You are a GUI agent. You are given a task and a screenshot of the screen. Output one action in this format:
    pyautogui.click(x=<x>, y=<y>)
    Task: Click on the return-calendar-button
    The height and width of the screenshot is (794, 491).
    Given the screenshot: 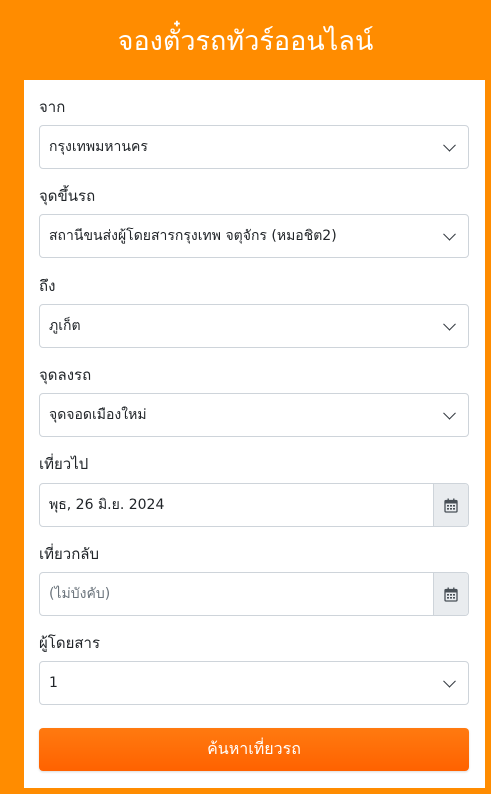 What is the action you would take?
    pyautogui.click(x=450, y=594)
    